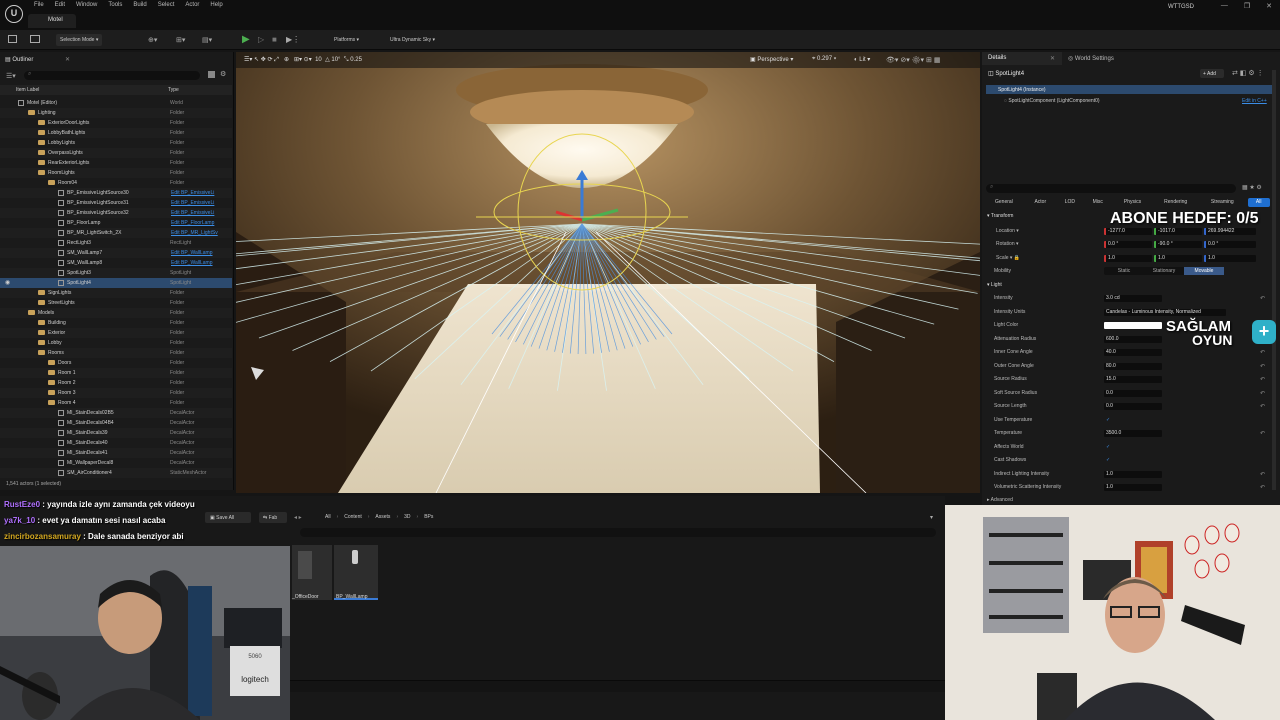 The height and width of the screenshot is (720, 1280). Describe the element at coordinates (1108, 460) in the screenshot. I see `prop-checkbox: ✓` at that location.